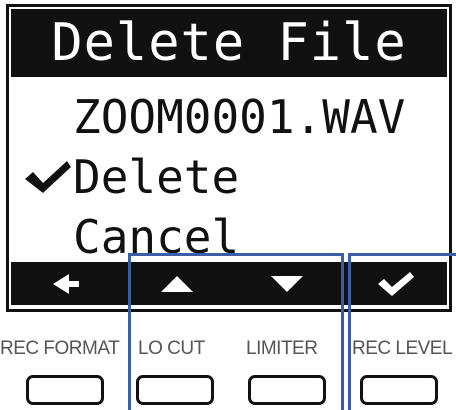 This screenshot has height=410, width=456. What do you see at coordinates (156, 177) in the screenshot?
I see `menu-item-delete: Delete` at bounding box center [156, 177].